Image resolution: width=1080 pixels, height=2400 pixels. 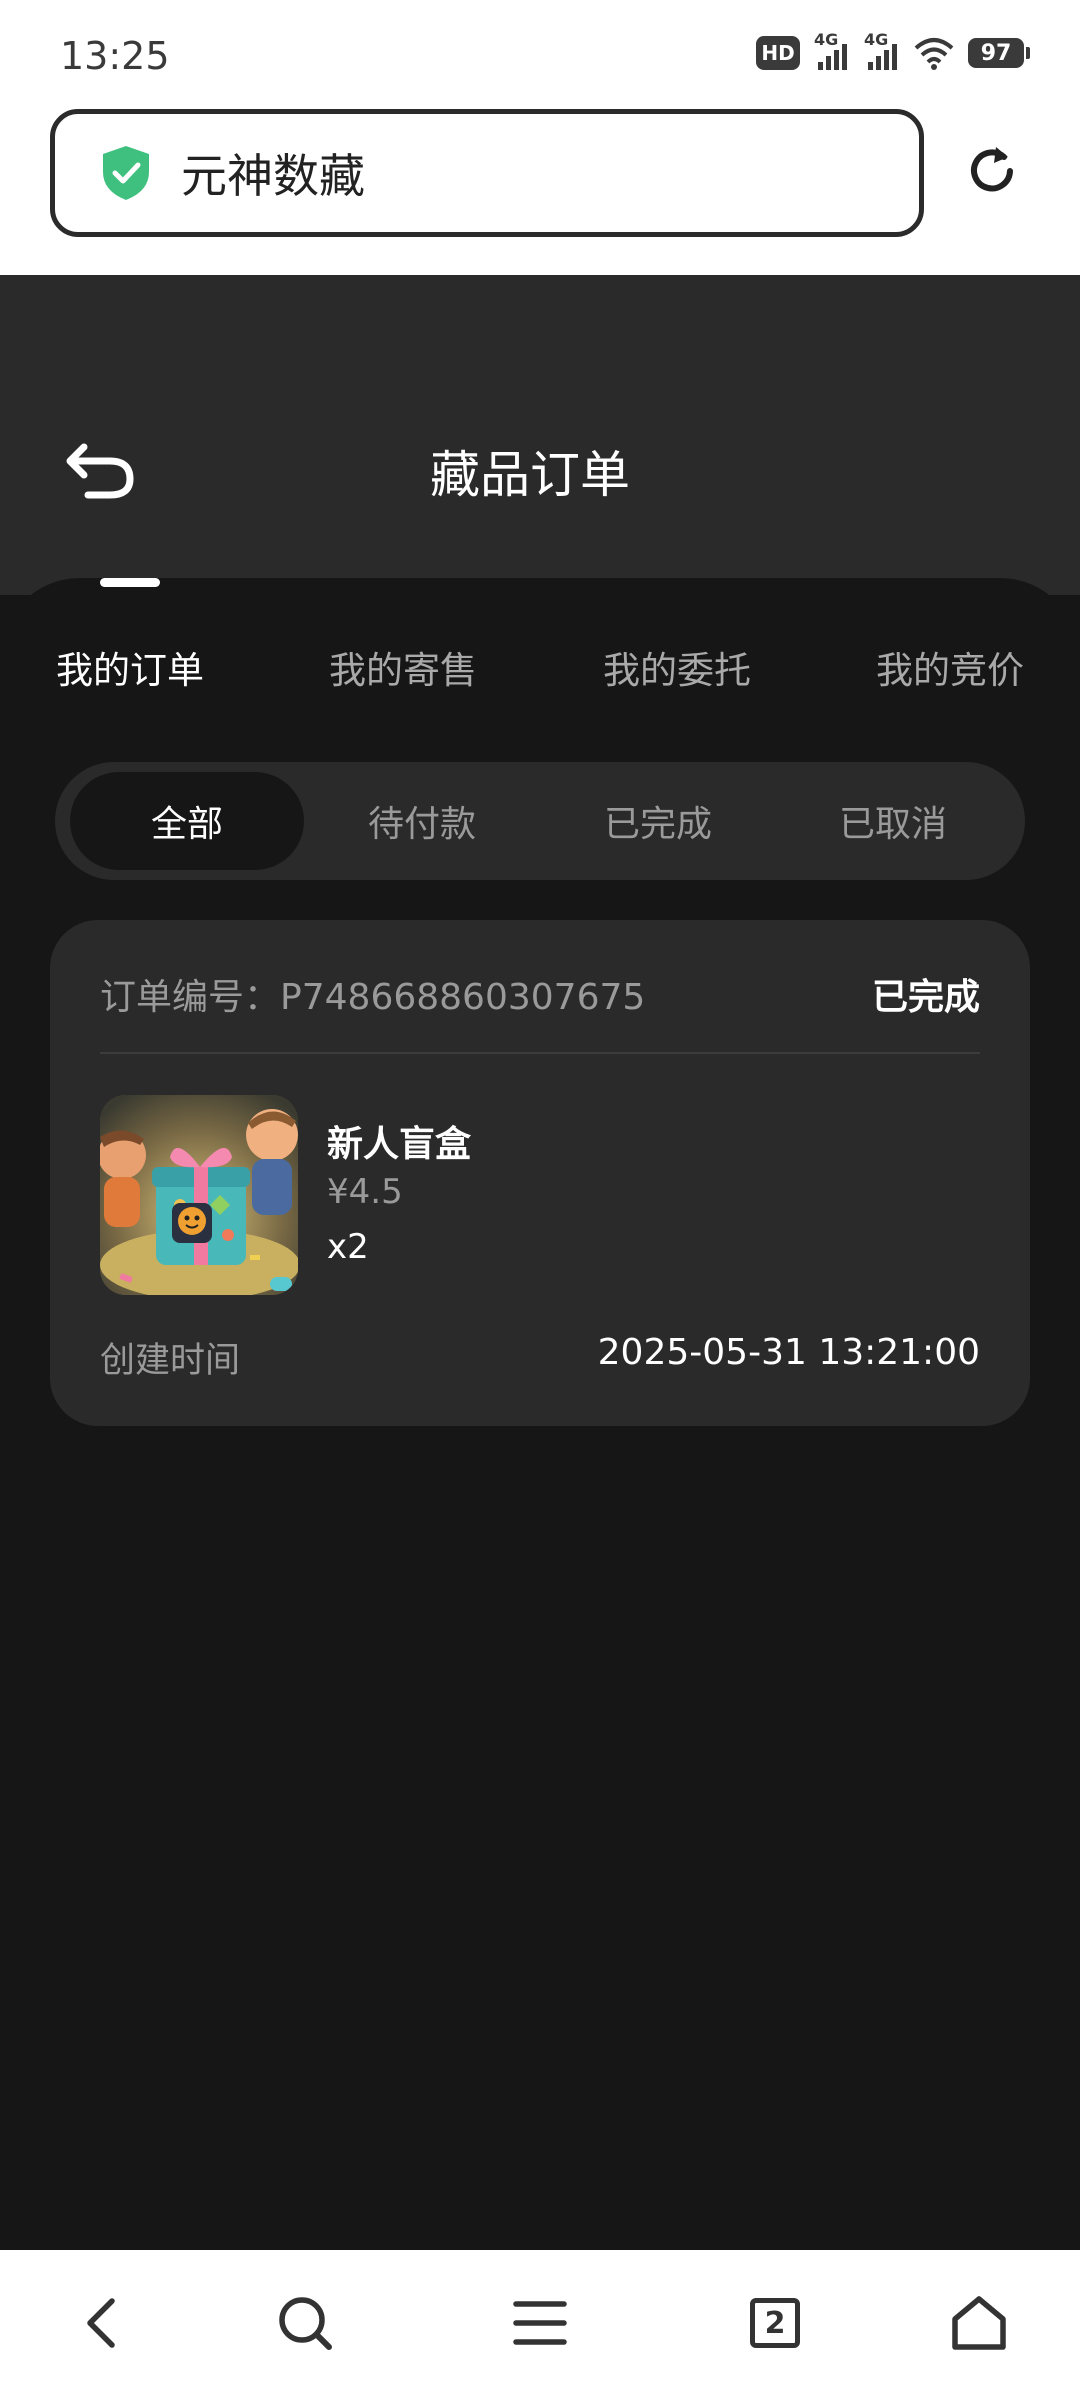 I want to click on home-icon, so click(x=979, y=2323).